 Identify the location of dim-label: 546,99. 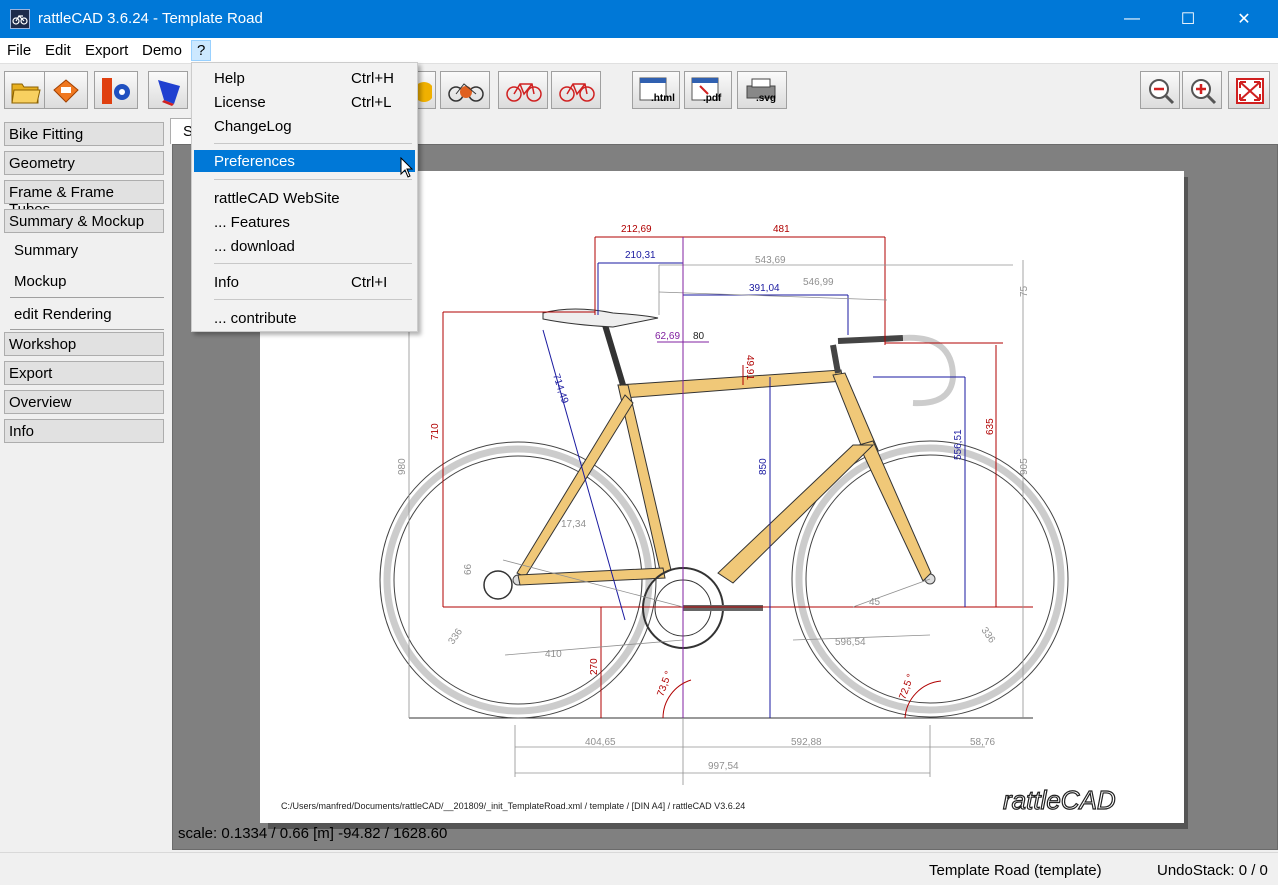
(818, 282).